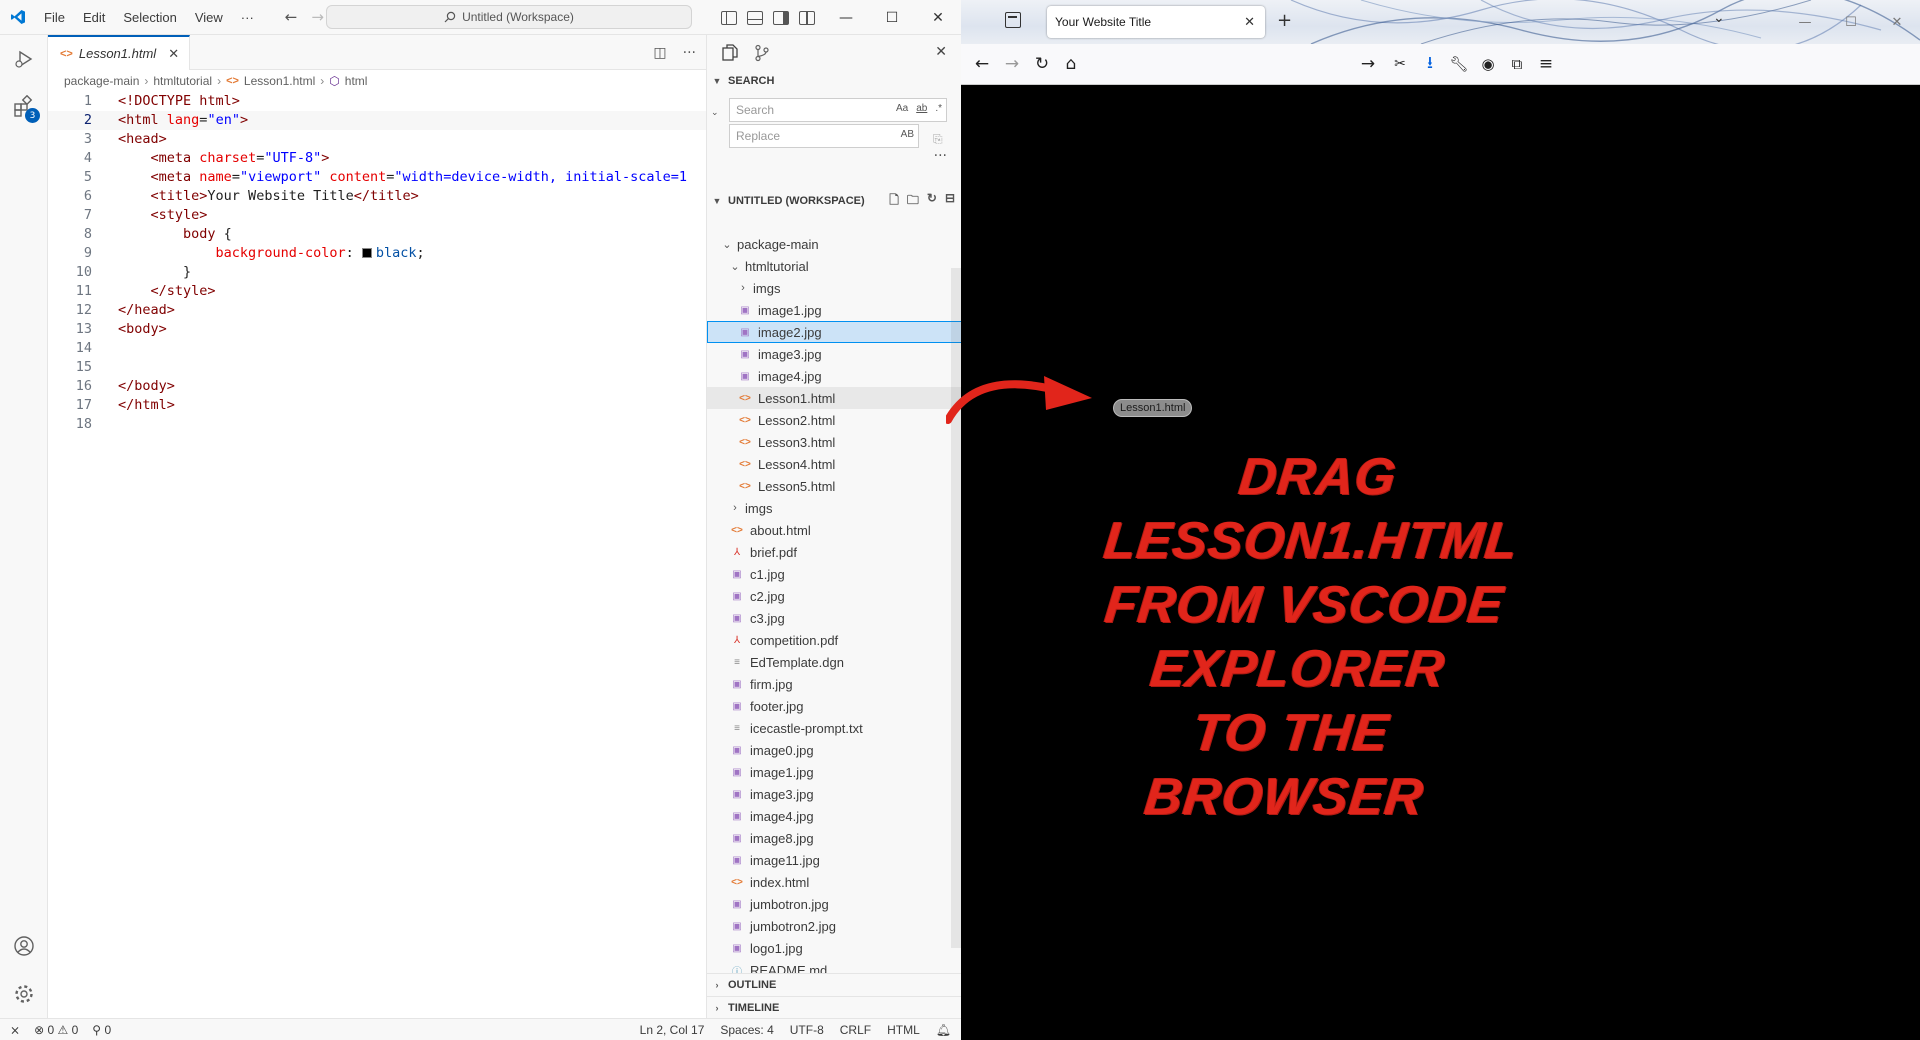 Image resolution: width=1920 pixels, height=1040 pixels. What do you see at coordinates (730, 52) in the screenshot?
I see `explorer-files-icon` at bounding box center [730, 52].